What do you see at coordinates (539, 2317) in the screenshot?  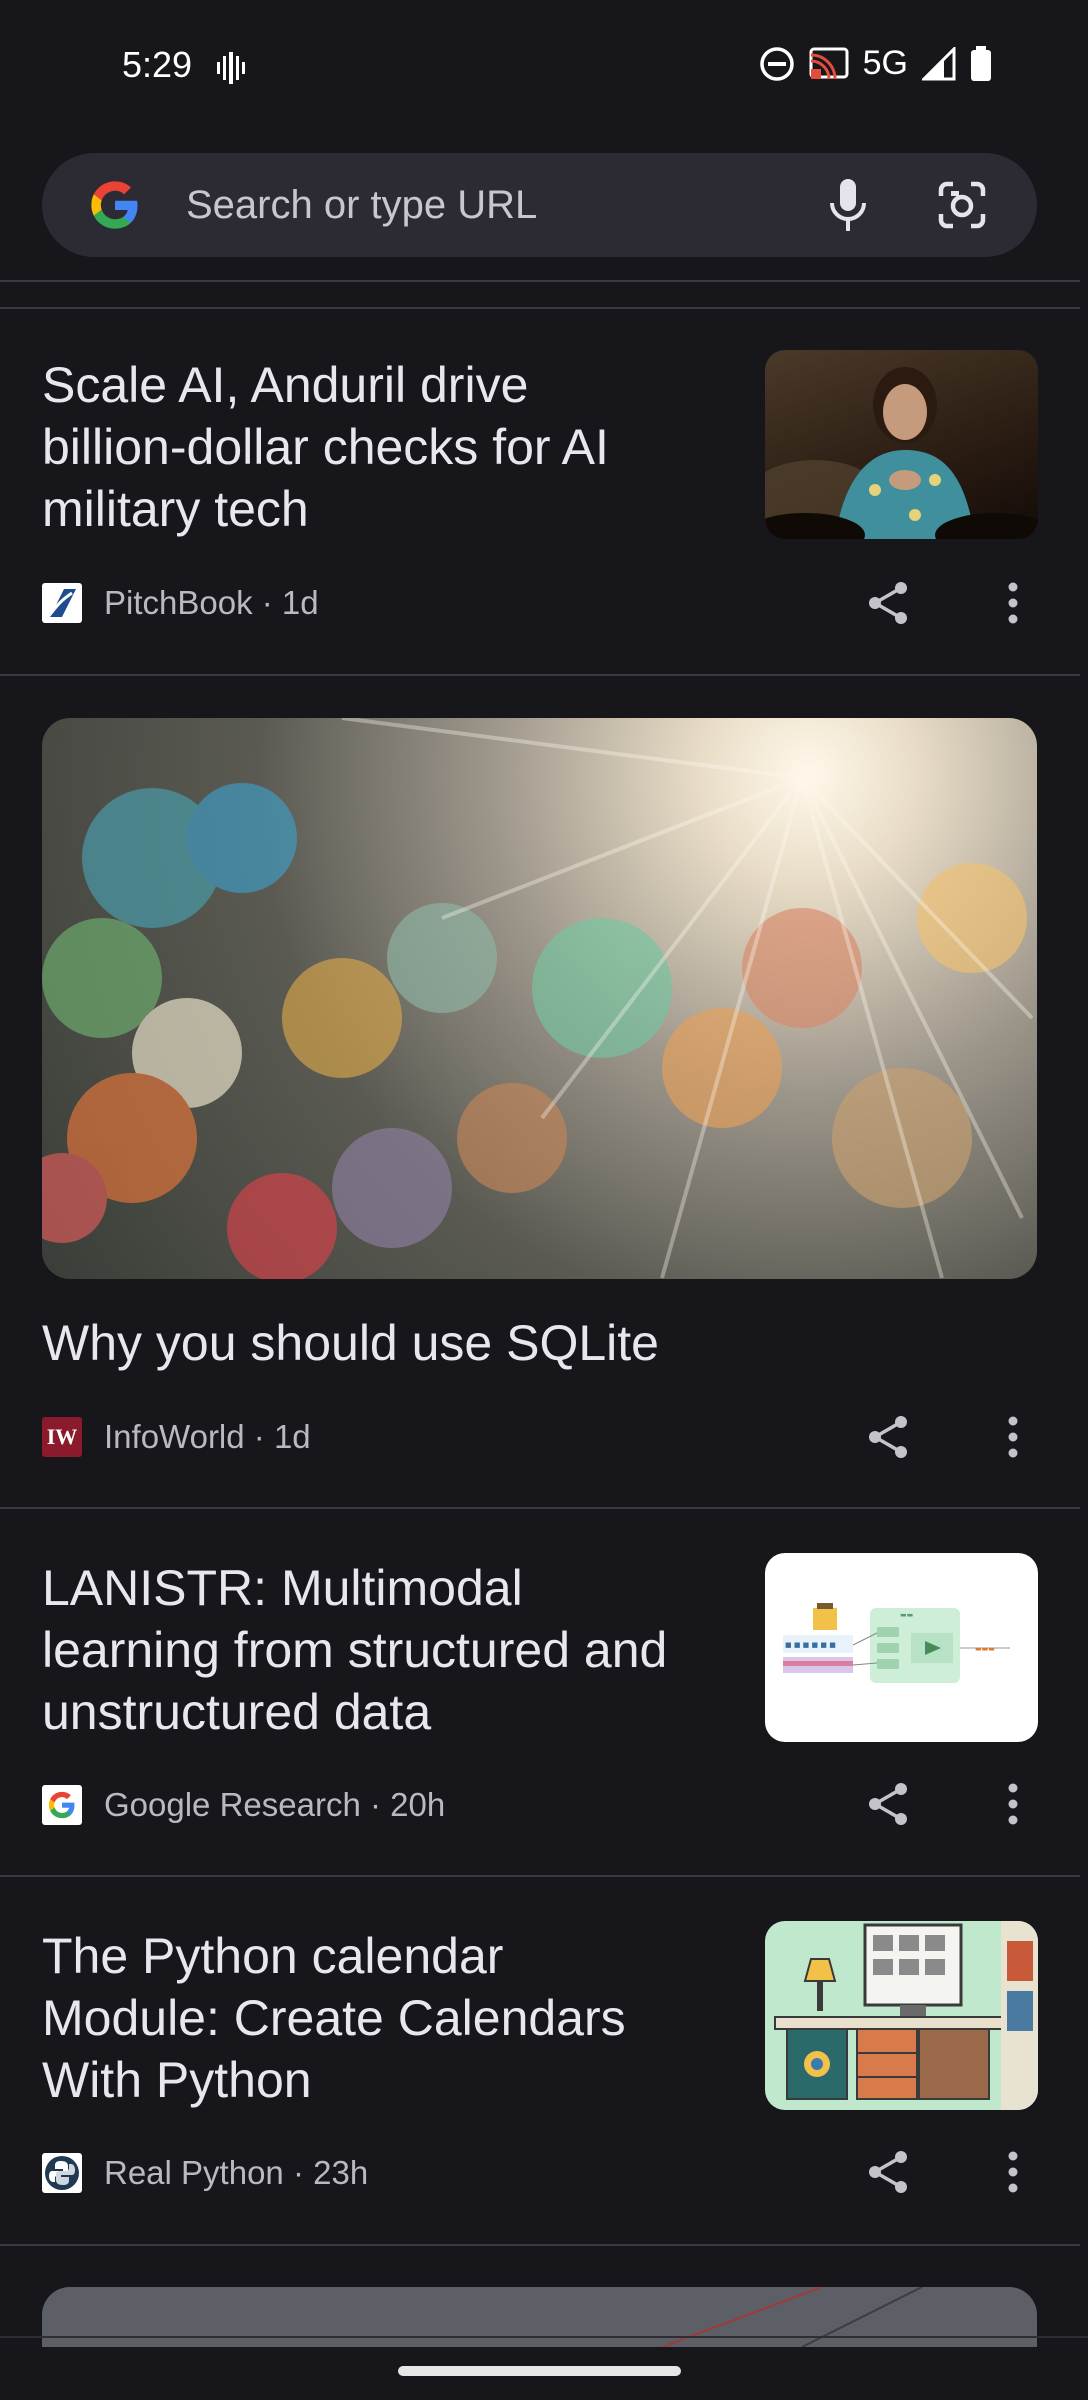 I see `next-article-image` at bounding box center [539, 2317].